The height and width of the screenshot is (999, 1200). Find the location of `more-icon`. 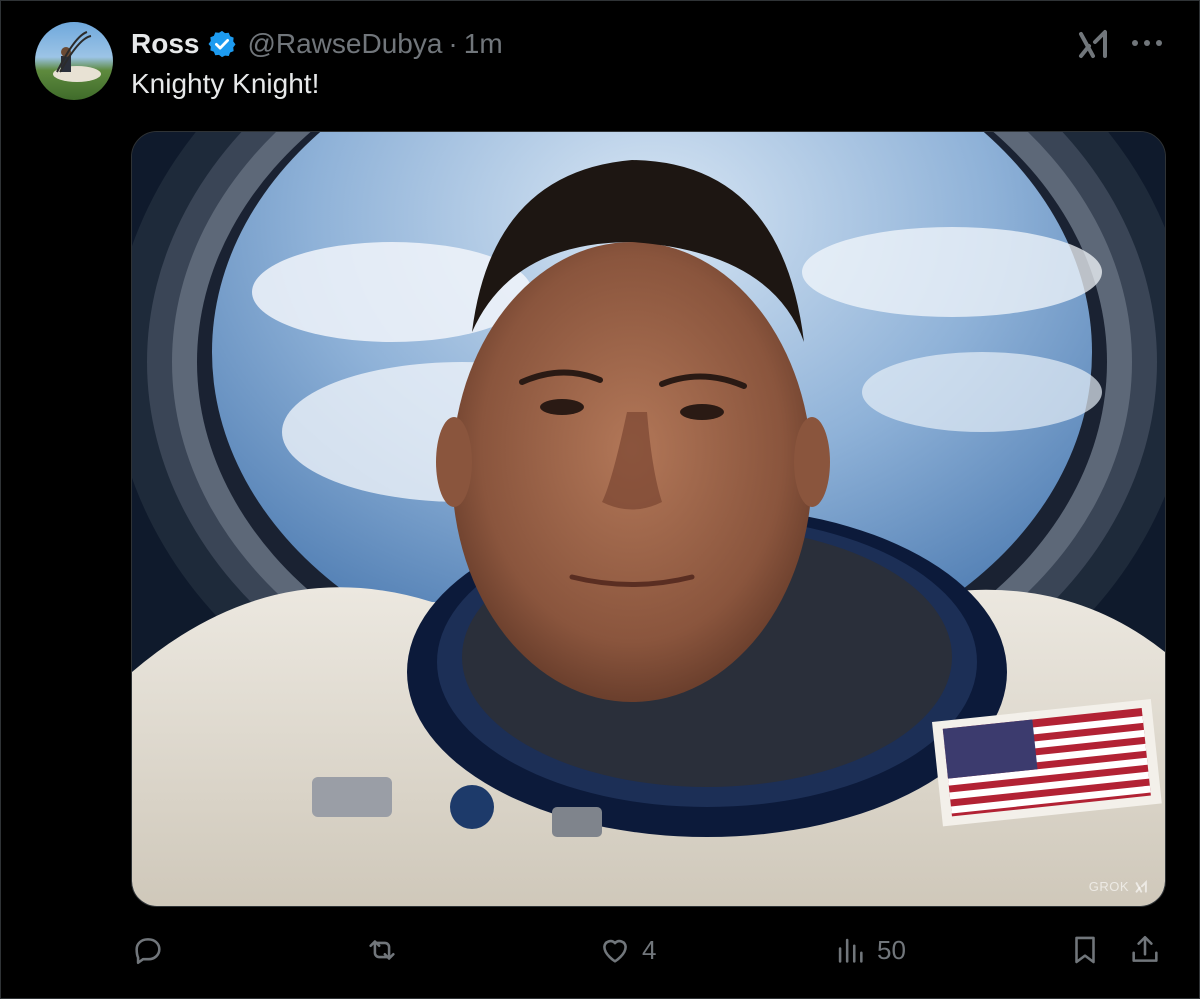

more-icon is located at coordinates (1147, 43).